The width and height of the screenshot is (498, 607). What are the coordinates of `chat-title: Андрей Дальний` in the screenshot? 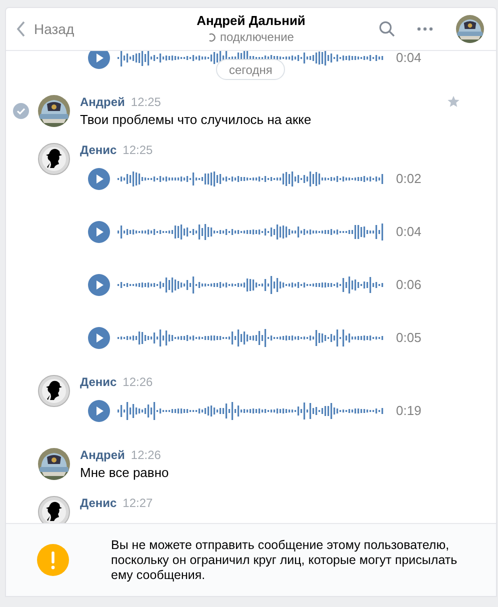 It's located at (251, 21).